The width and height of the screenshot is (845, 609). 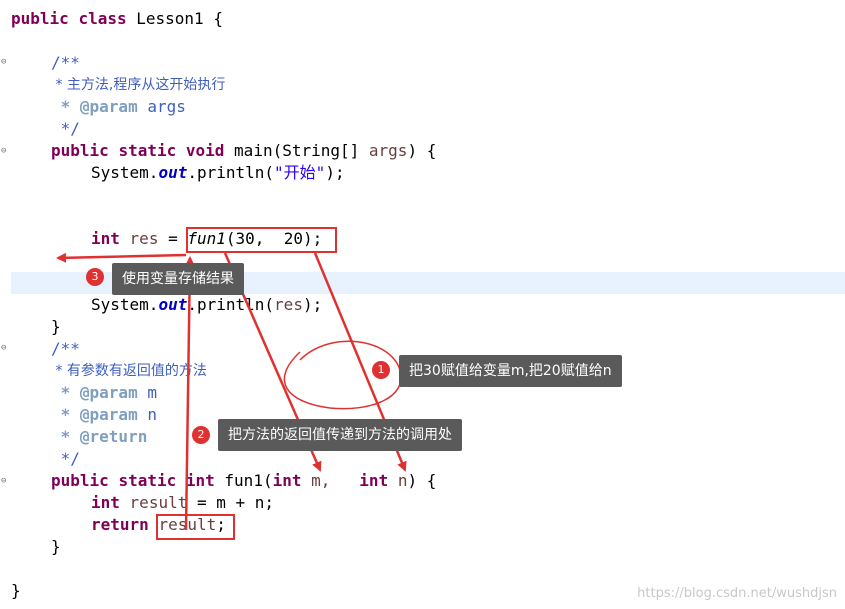 What do you see at coordinates (178, 279) in the screenshot?
I see `annotation-bubble-3: 使用变量存储结果` at bounding box center [178, 279].